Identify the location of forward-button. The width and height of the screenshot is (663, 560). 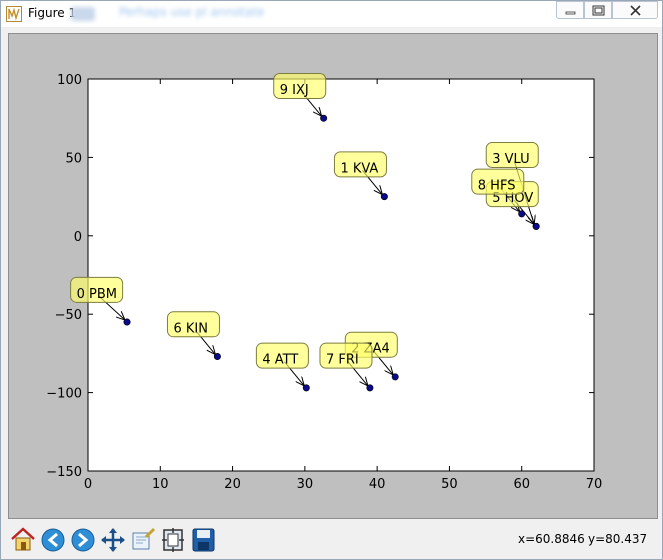
(83, 539).